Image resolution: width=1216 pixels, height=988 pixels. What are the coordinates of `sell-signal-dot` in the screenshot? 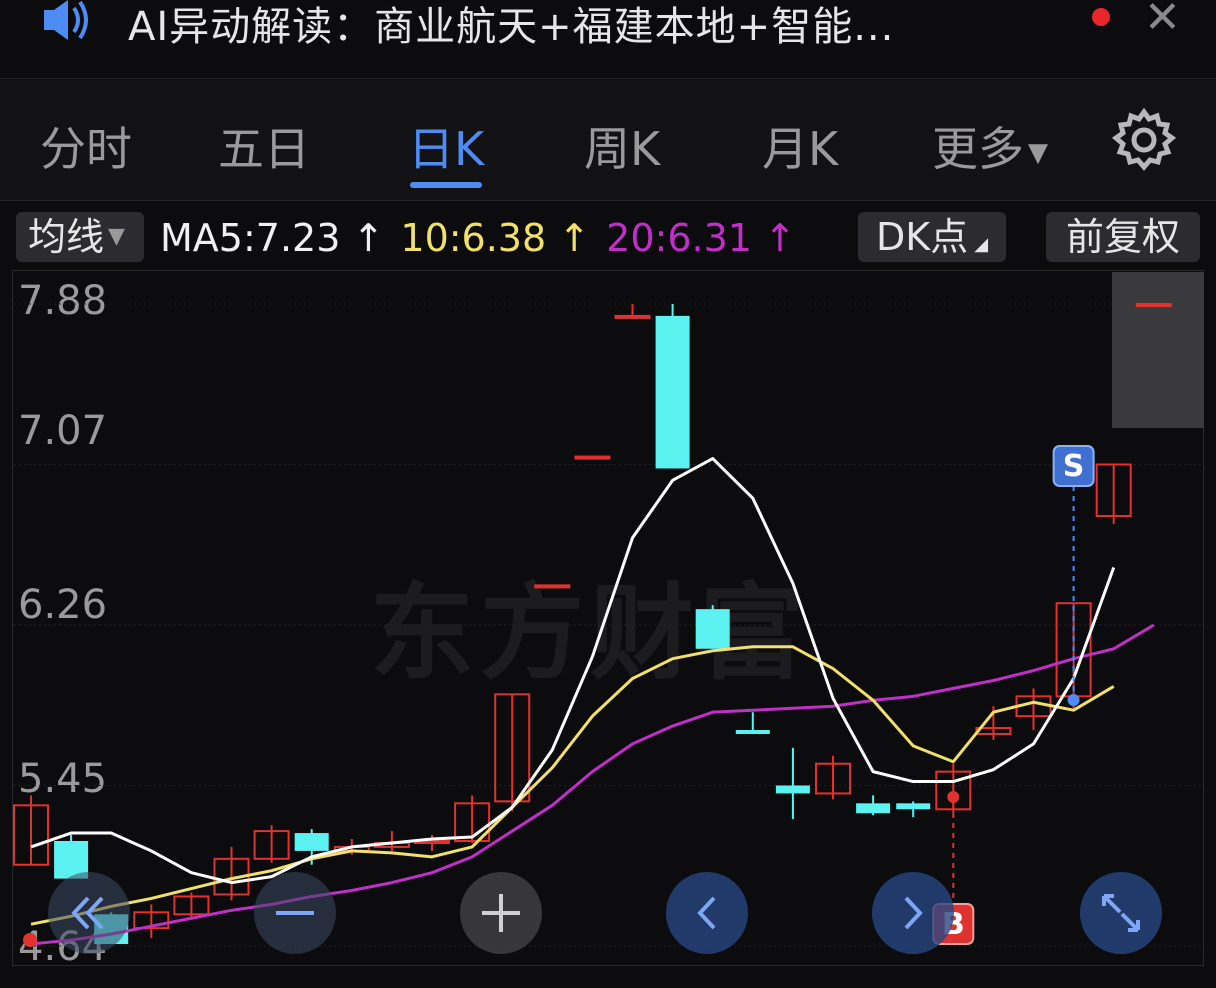 It's located at (1073, 700).